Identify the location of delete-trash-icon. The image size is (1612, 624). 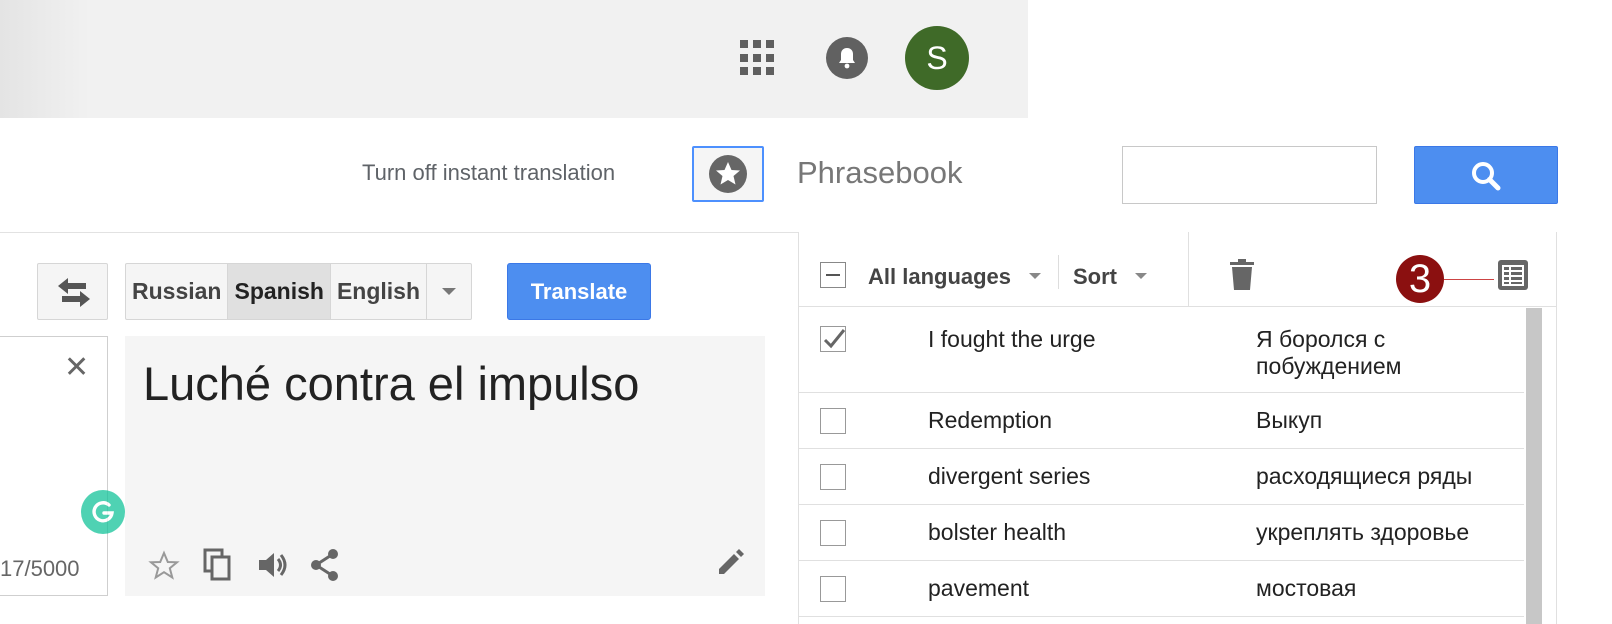
(1242, 277).